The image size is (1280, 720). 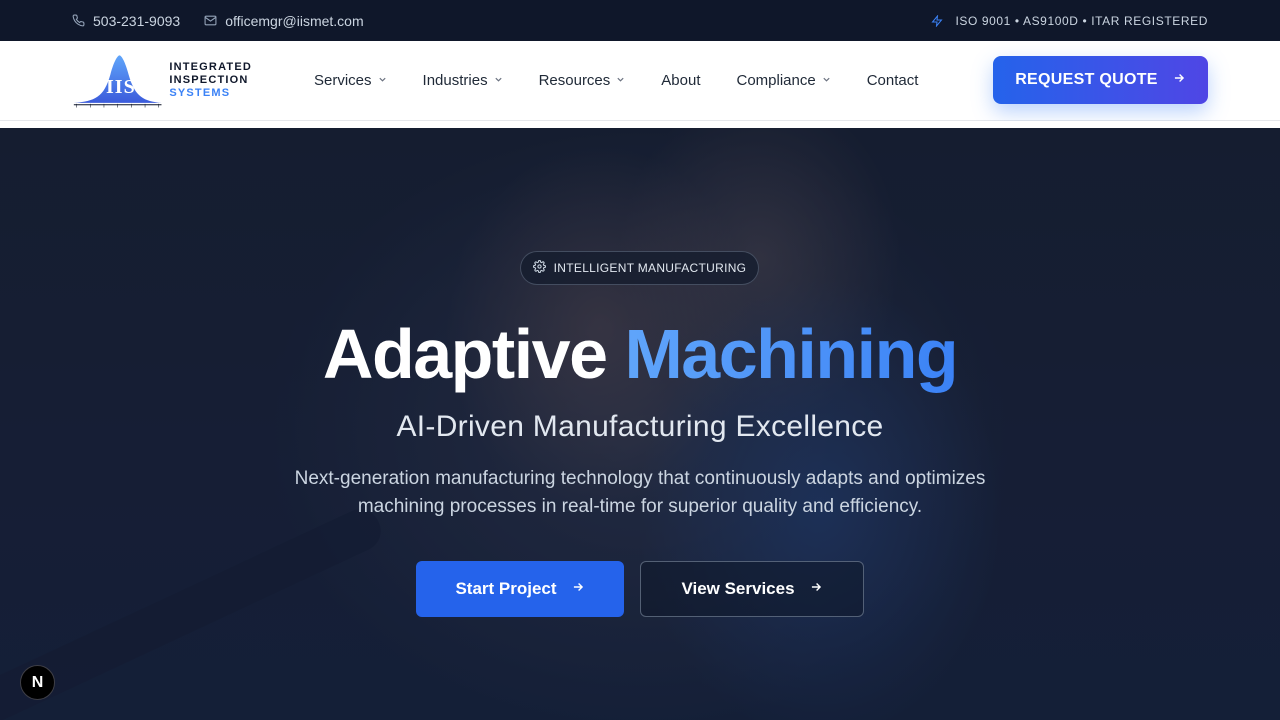 I want to click on certifications-text: ISO 9001 • AS9100D • ITAR REGISTERED, so click(x=1081, y=20).